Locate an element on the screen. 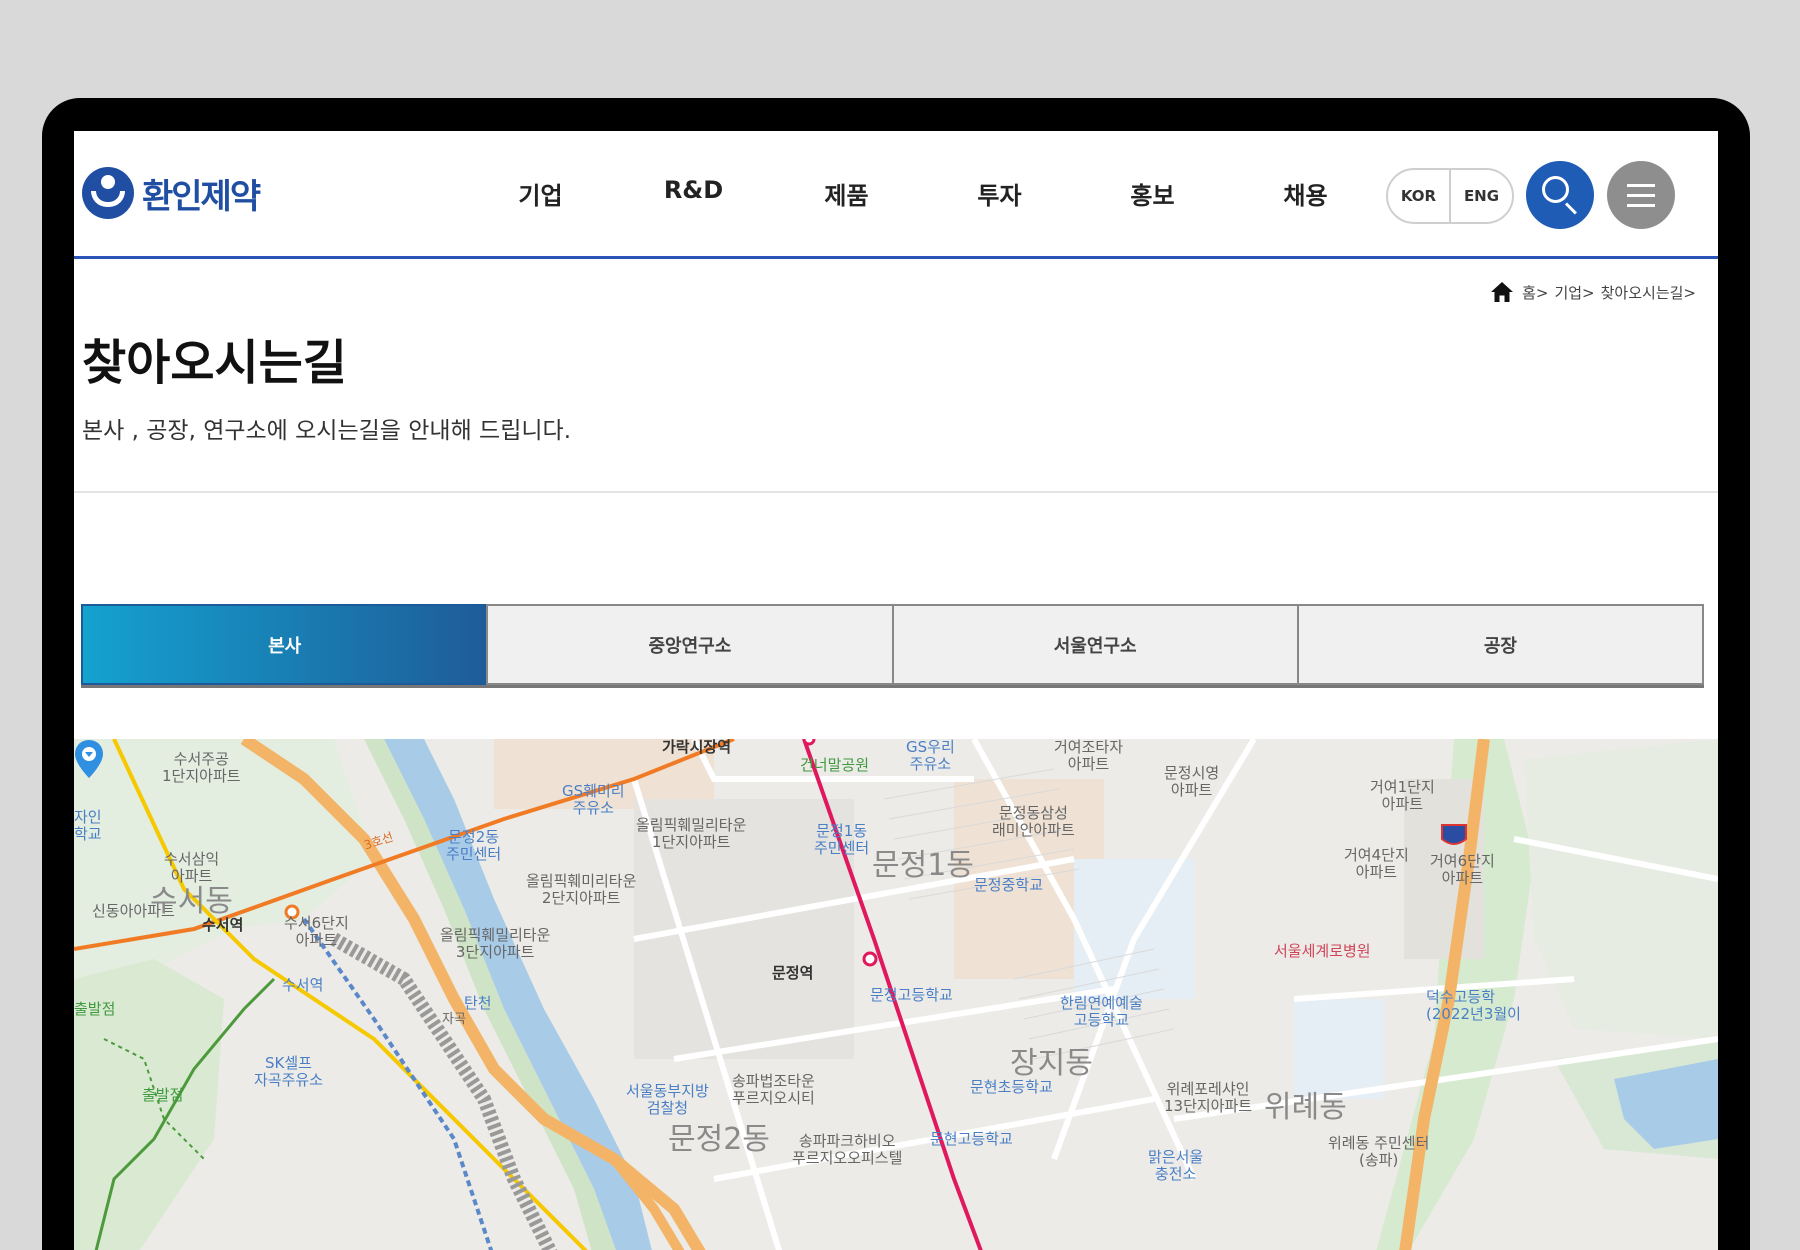 This screenshot has width=1800, height=1250. map-label: 위례포레샤인 13단지아파트 is located at coordinates (1208, 1098).